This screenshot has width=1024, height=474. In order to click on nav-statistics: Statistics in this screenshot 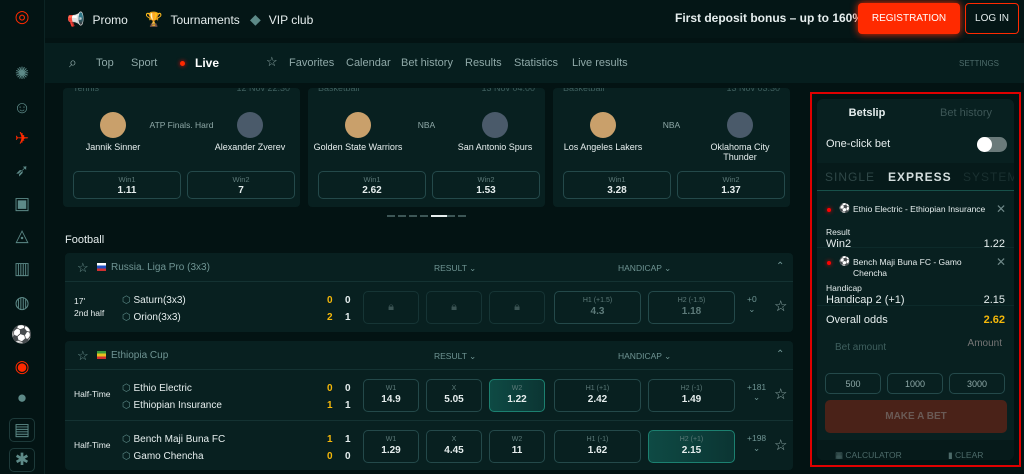, I will do `click(536, 63)`.